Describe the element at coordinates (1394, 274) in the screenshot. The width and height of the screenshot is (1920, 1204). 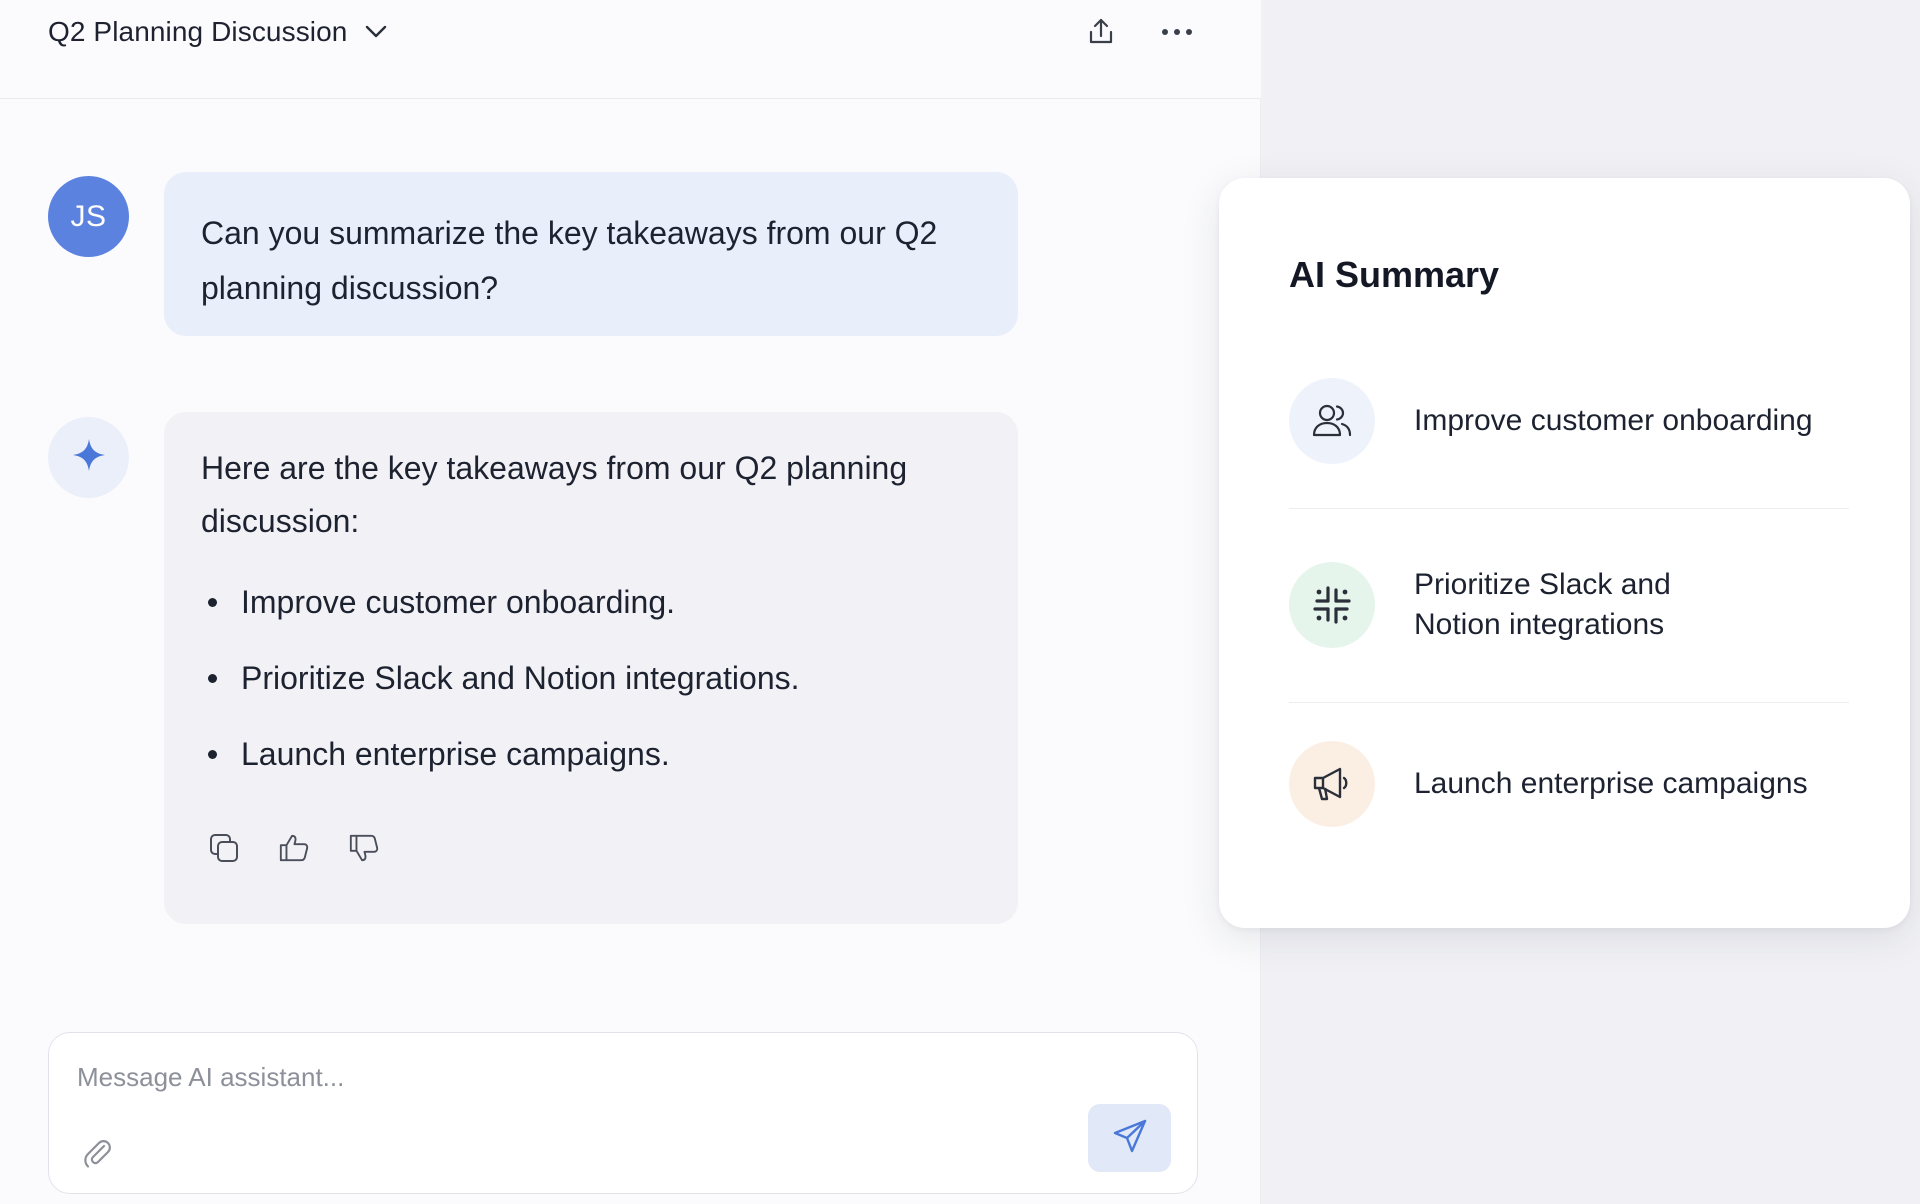
I see `summary-title: AI Summary` at that location.